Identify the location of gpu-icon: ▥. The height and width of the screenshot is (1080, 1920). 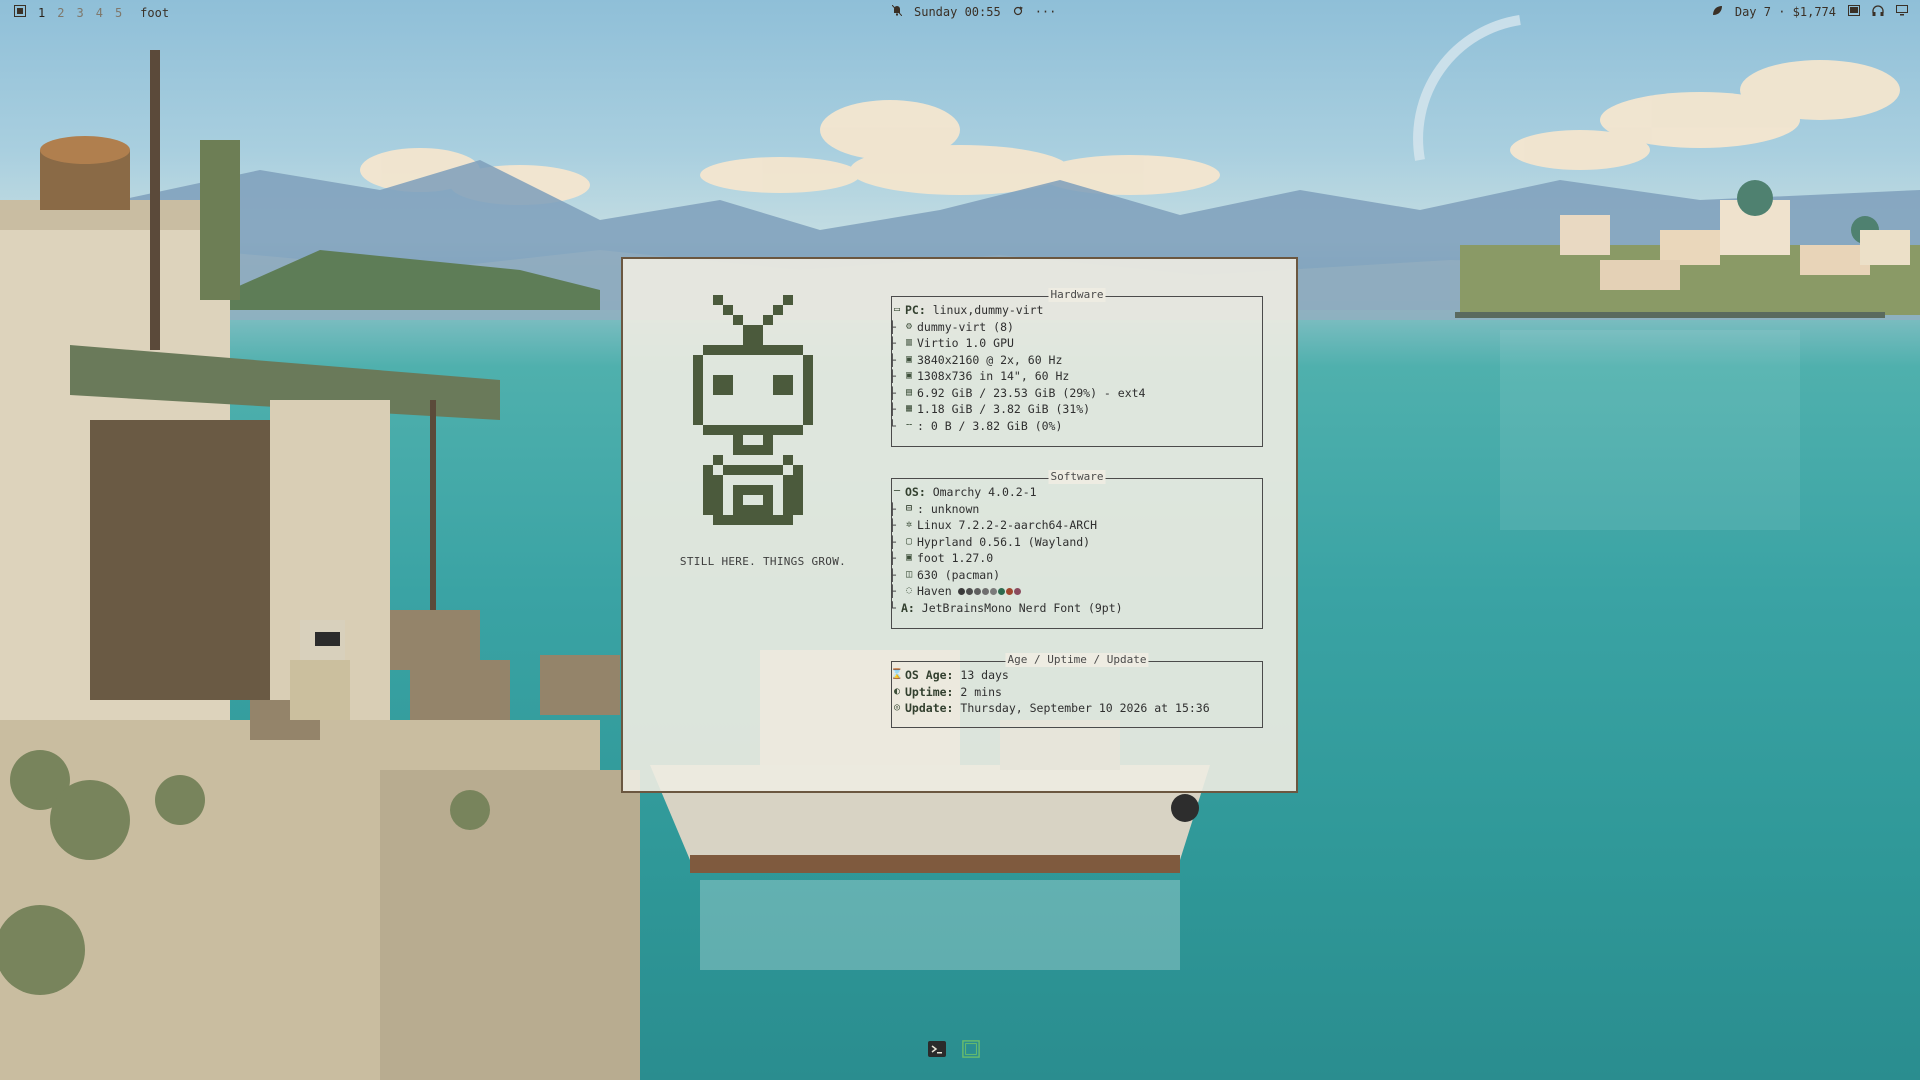
(909, 342).